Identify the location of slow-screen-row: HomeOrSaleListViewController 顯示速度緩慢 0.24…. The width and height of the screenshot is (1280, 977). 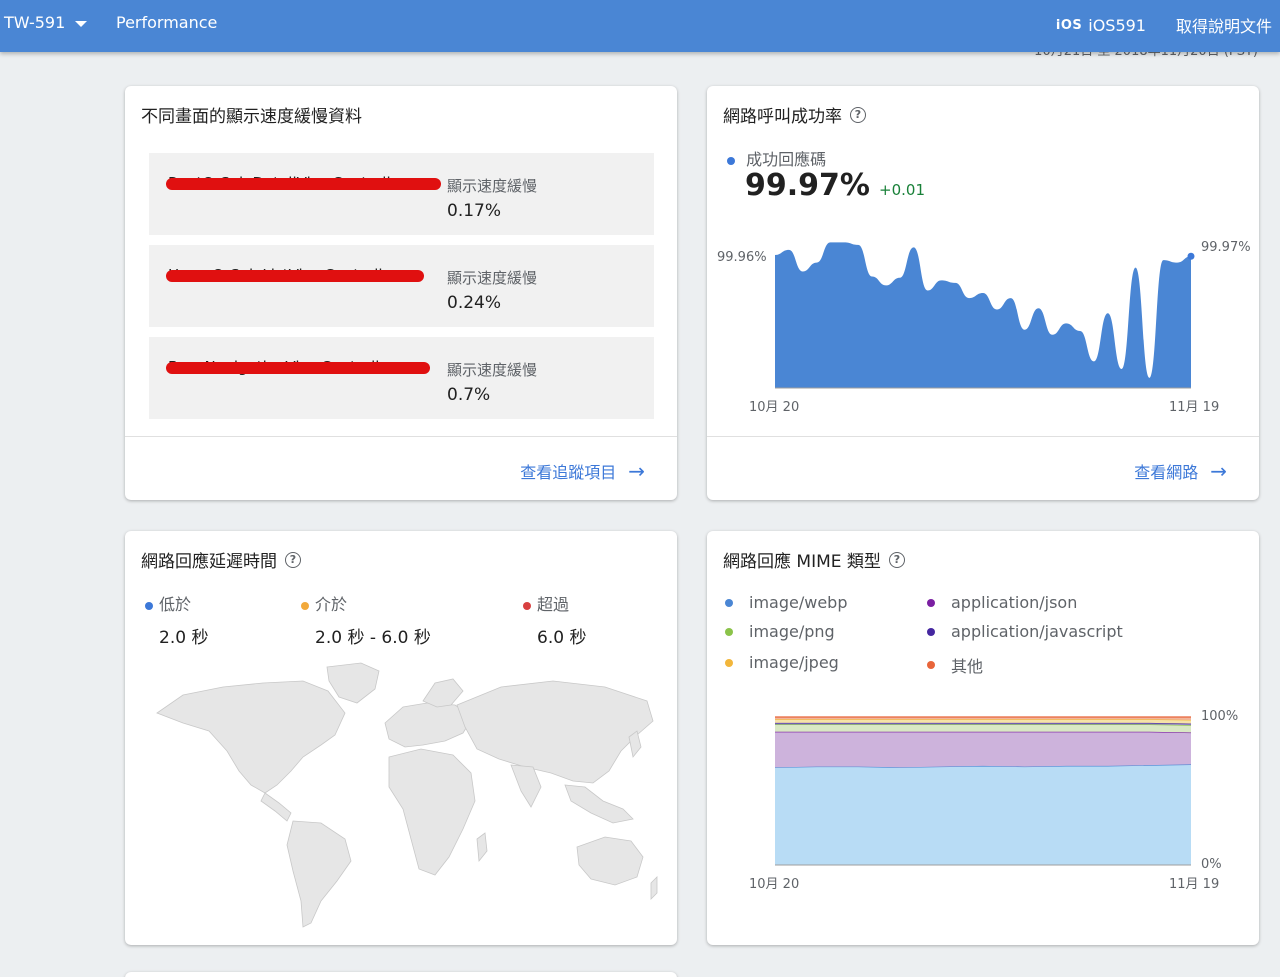
(401, 286).